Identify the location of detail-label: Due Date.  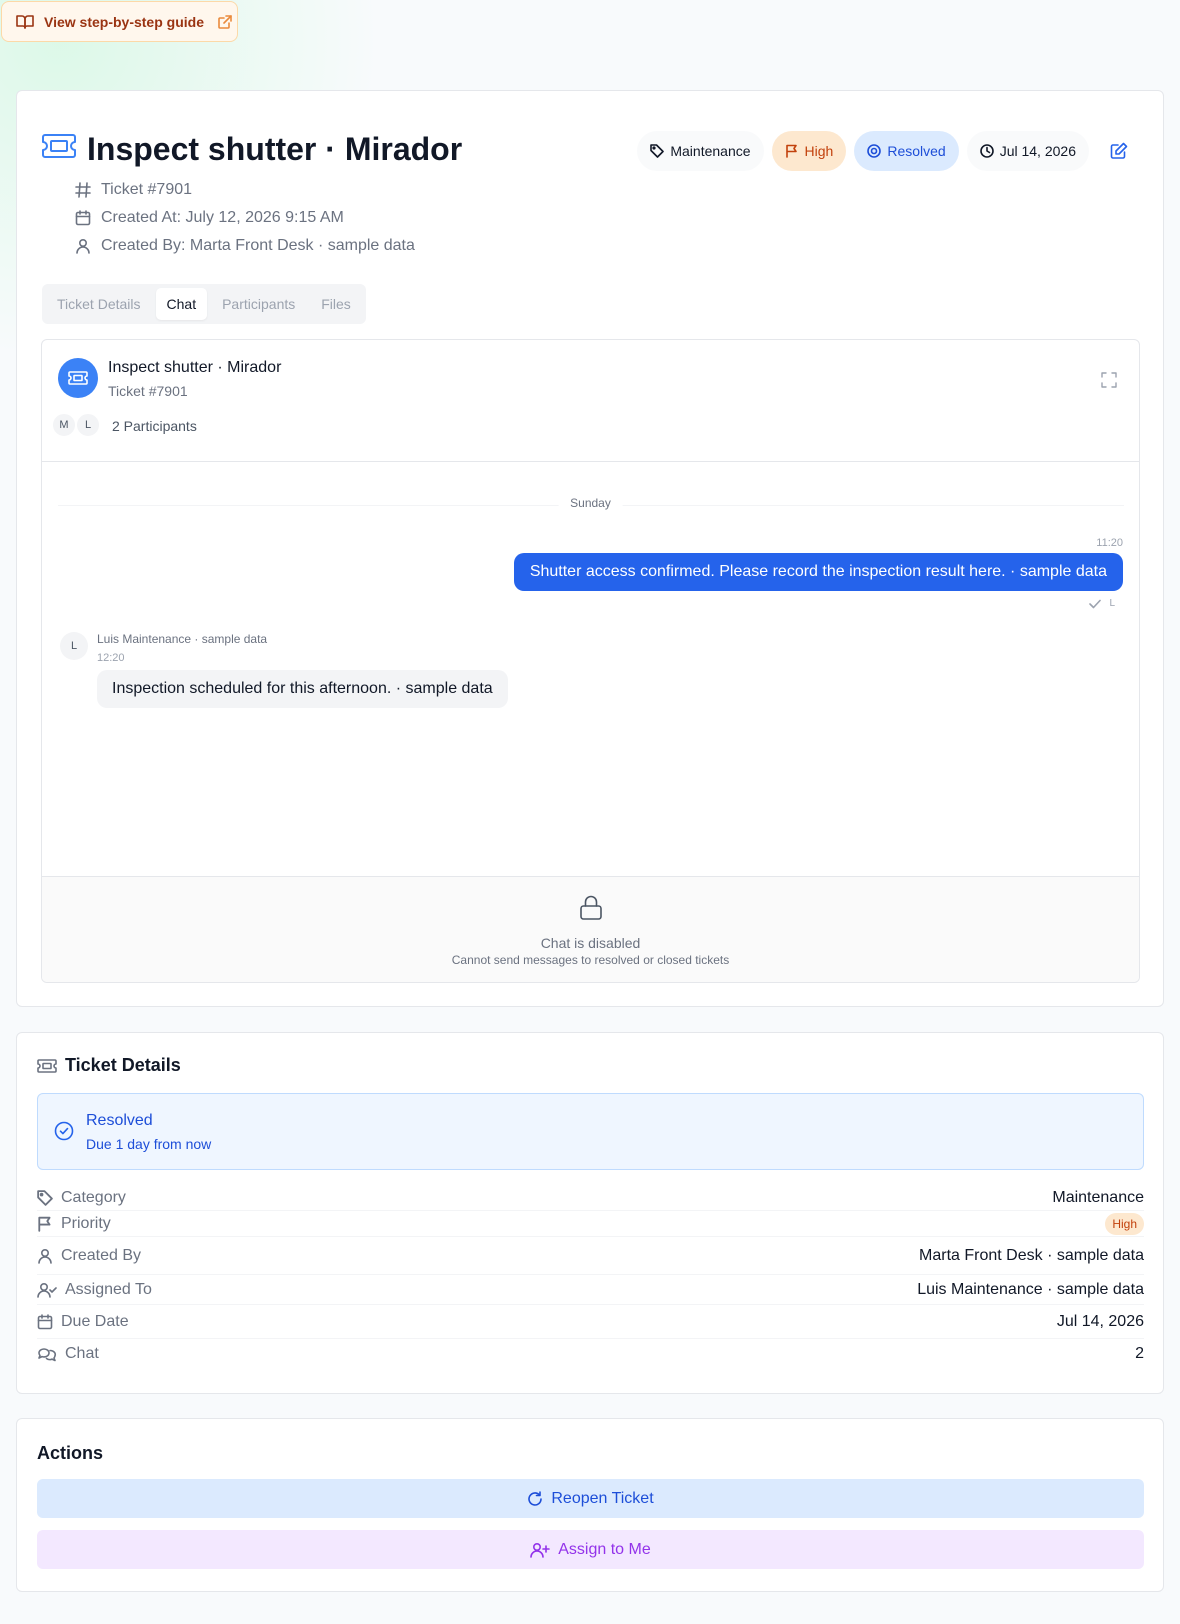
(95, 1321).